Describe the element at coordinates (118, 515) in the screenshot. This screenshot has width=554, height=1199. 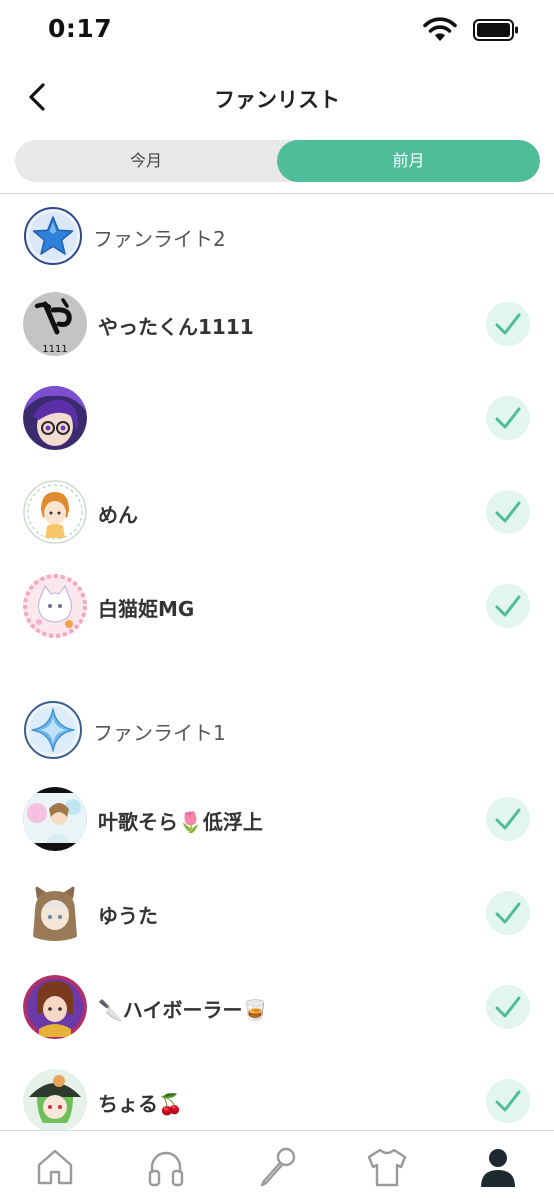
I see `user-name: めん` at that location.